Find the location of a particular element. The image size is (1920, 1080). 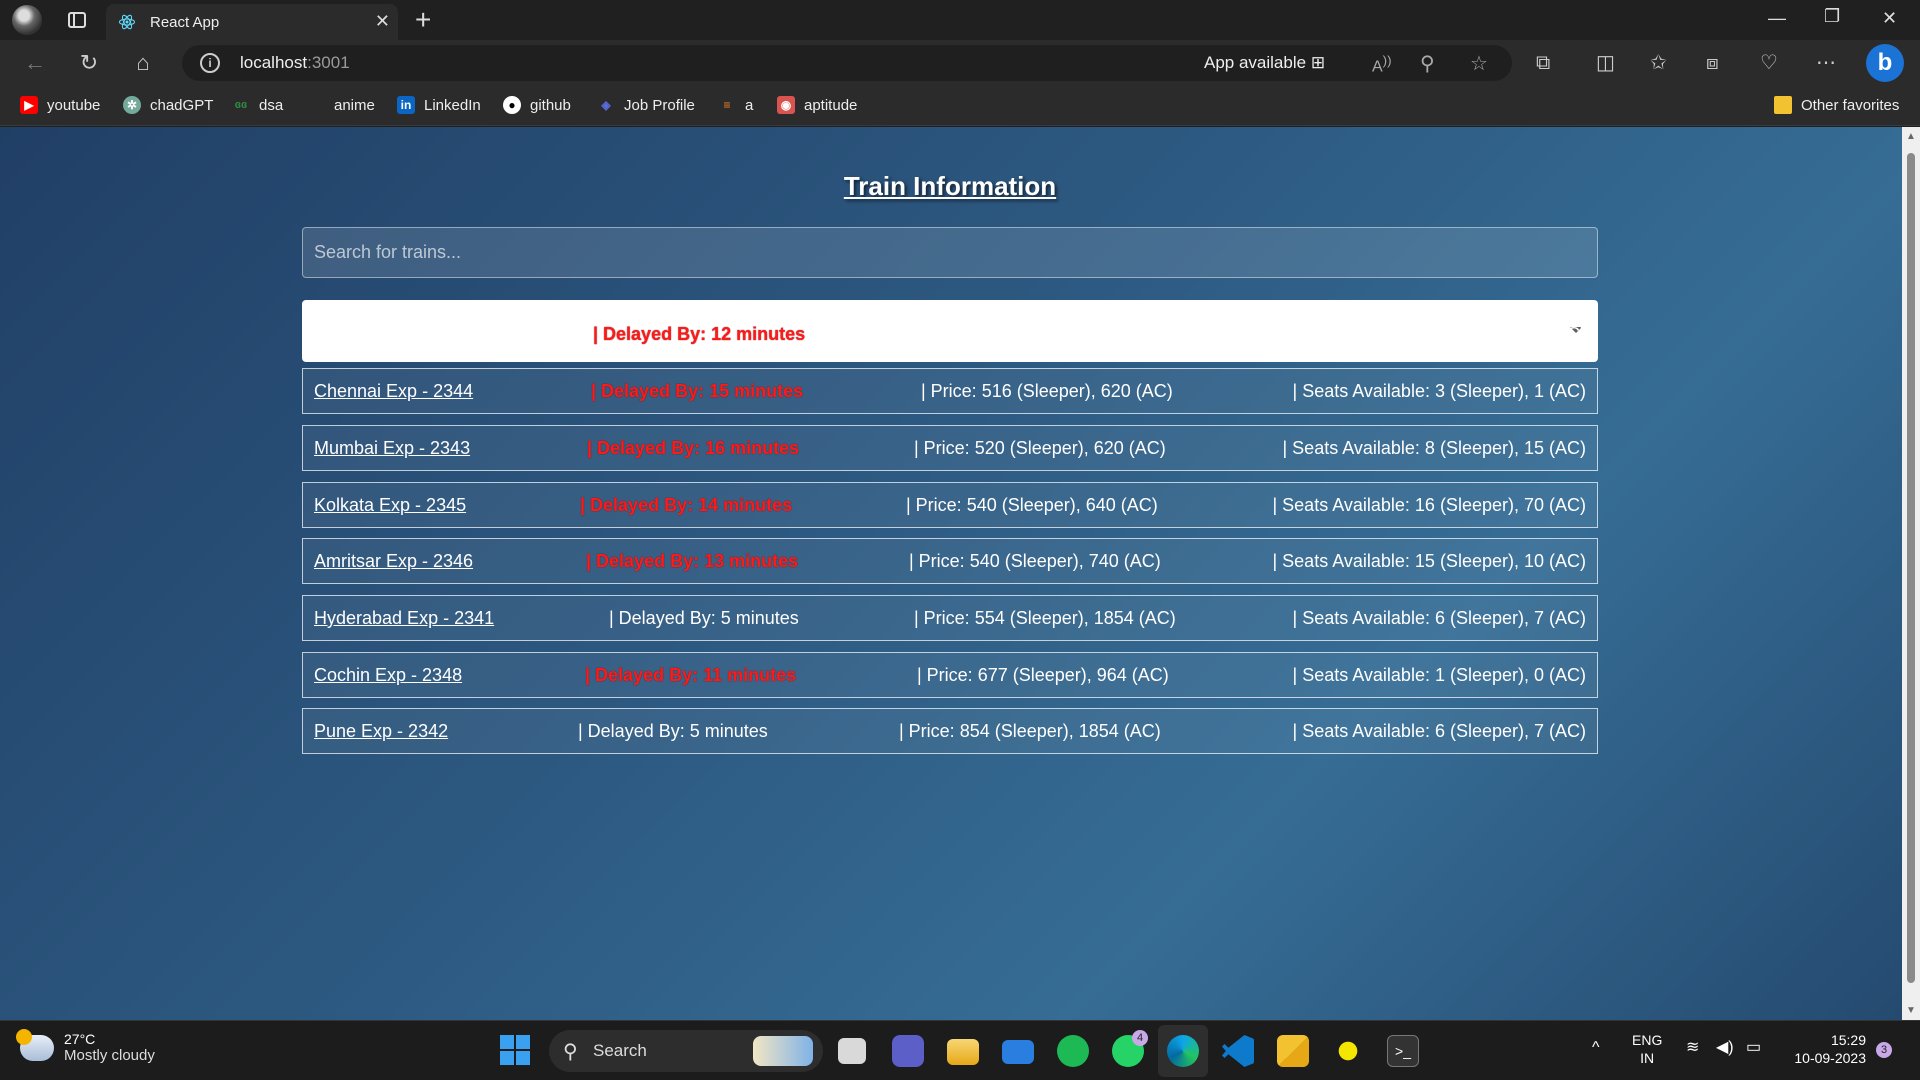

windows-start-icon is located at coordinates (515, 1050).